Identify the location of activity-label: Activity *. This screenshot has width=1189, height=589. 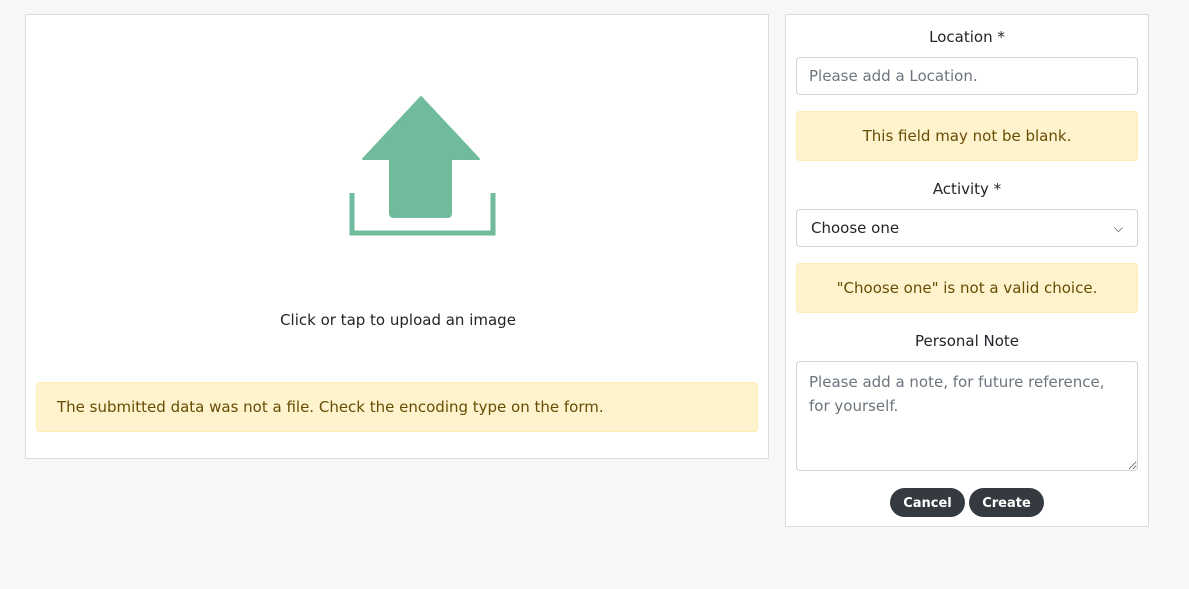
(967, 189).